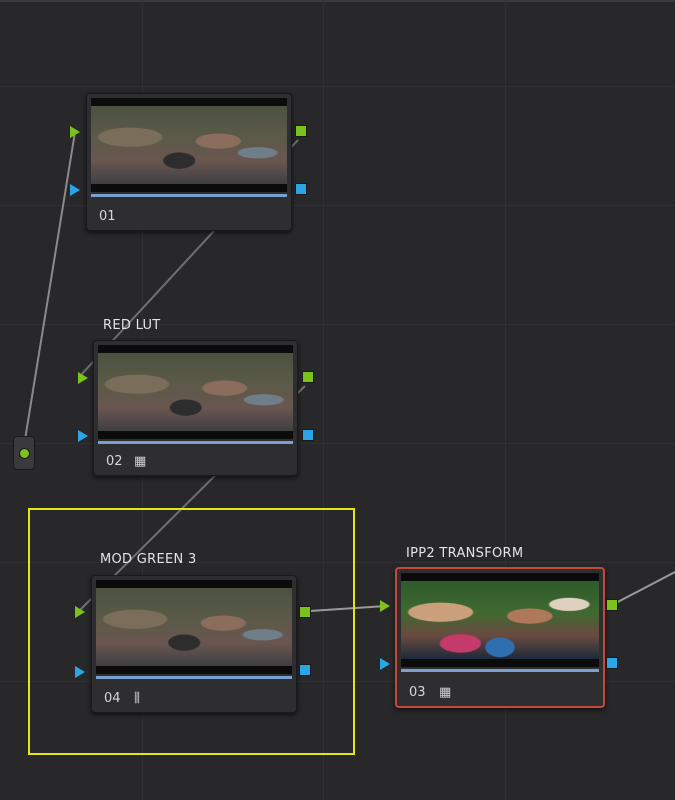  I want to click on node-04-number: 04, so click(112, 698).